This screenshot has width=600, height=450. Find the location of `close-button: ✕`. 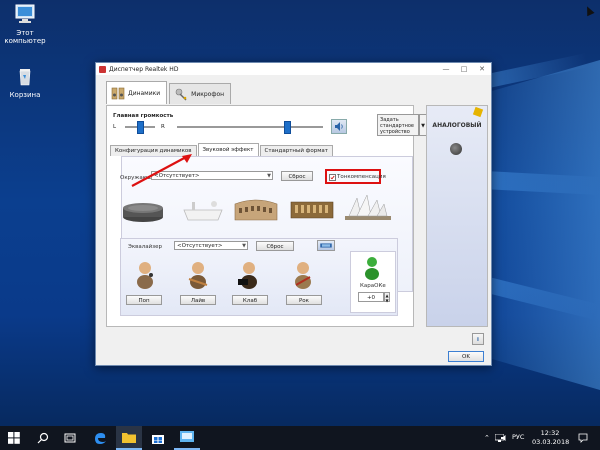

close-button: ✕ is located at coordinates (482, 69).